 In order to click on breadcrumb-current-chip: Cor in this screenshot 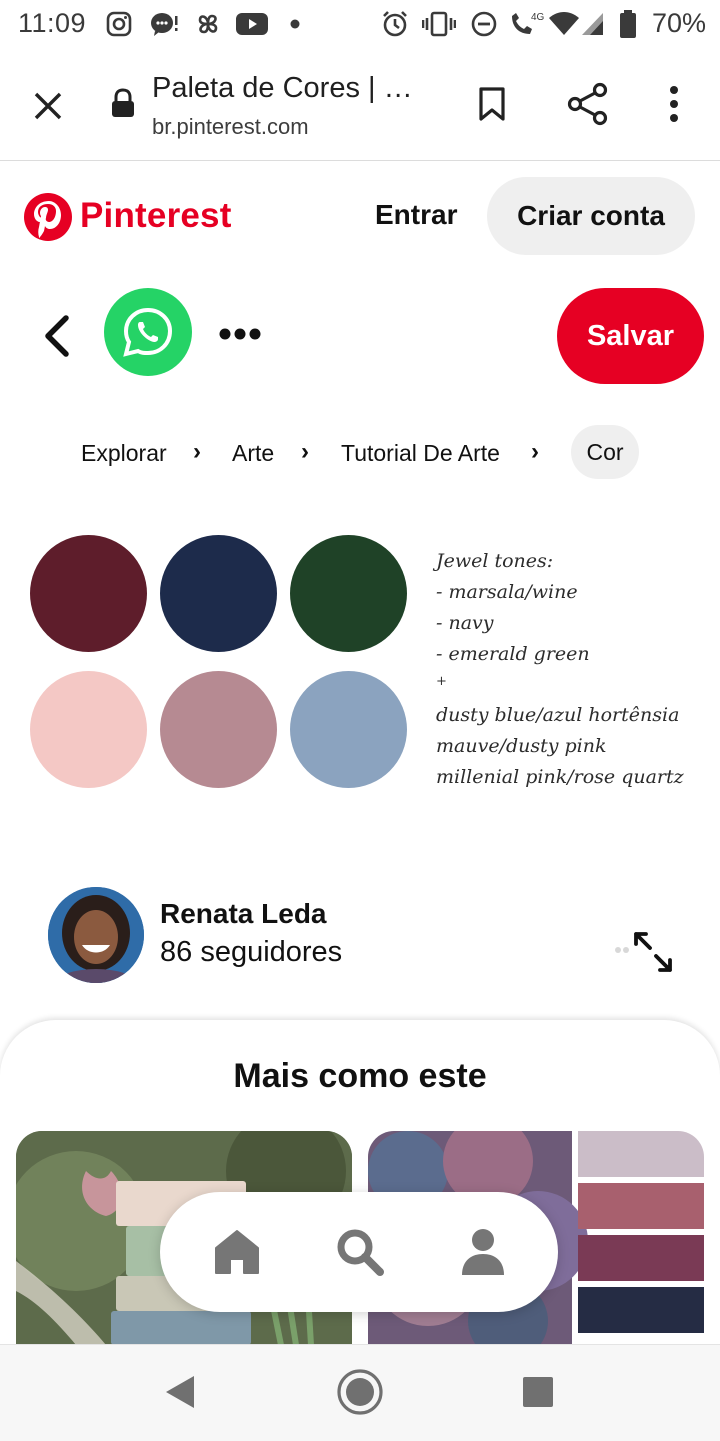, I will do `click(605, 452)`.